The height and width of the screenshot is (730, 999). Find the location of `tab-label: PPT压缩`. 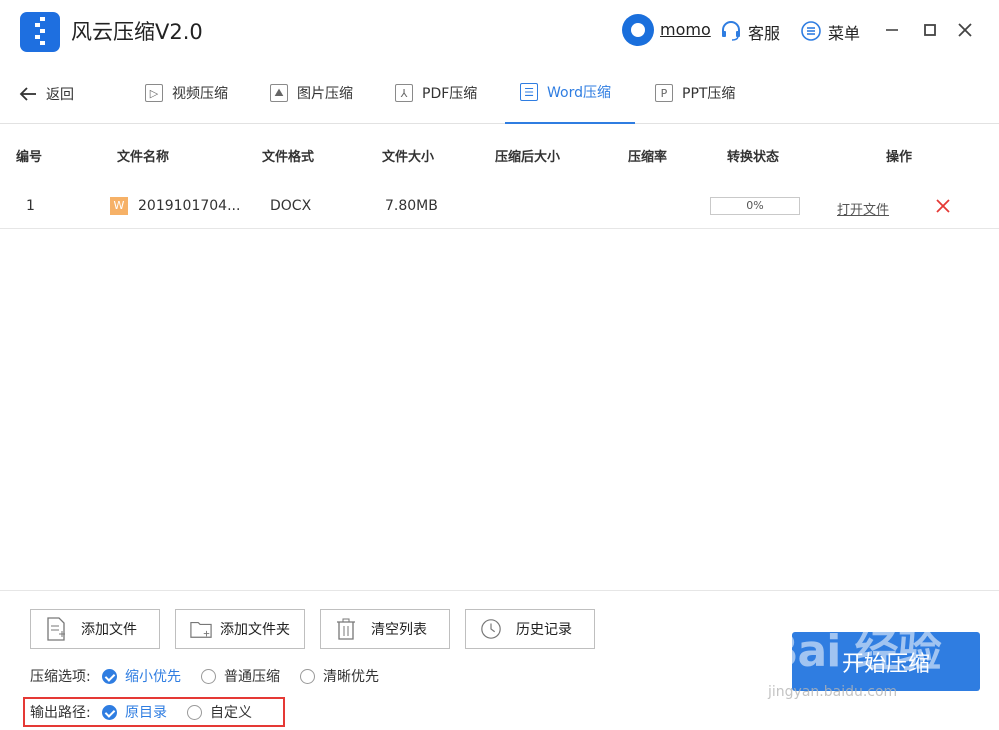

tab-label: PPT压缩 is located at coordinates (709, 94).